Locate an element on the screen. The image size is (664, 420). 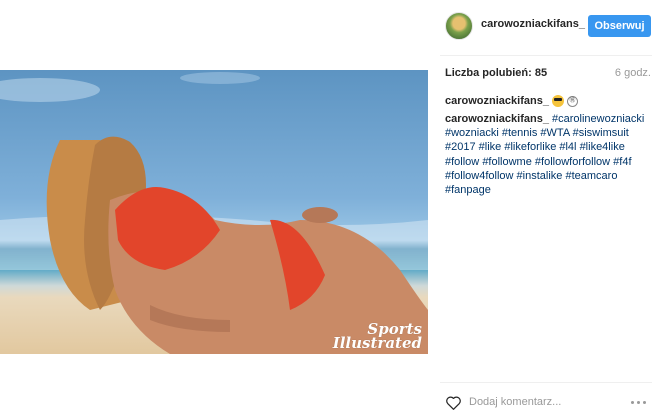
hashtag-link: #2017 is located at coordinates (460, 147).